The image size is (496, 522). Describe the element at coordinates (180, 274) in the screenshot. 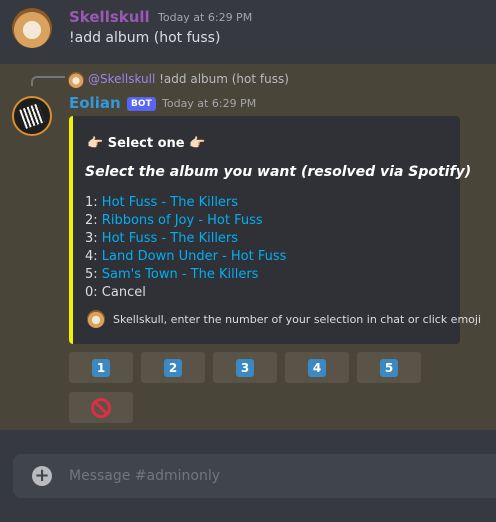

I see `option-link: Sam's Town - The Killers` at that location.